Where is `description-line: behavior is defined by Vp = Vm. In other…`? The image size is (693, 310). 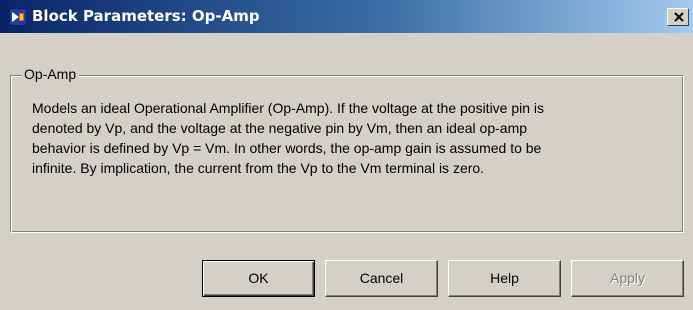
description-line: behavior is defined by Vp = Vm. In other… is located at coordinates (287, 148).